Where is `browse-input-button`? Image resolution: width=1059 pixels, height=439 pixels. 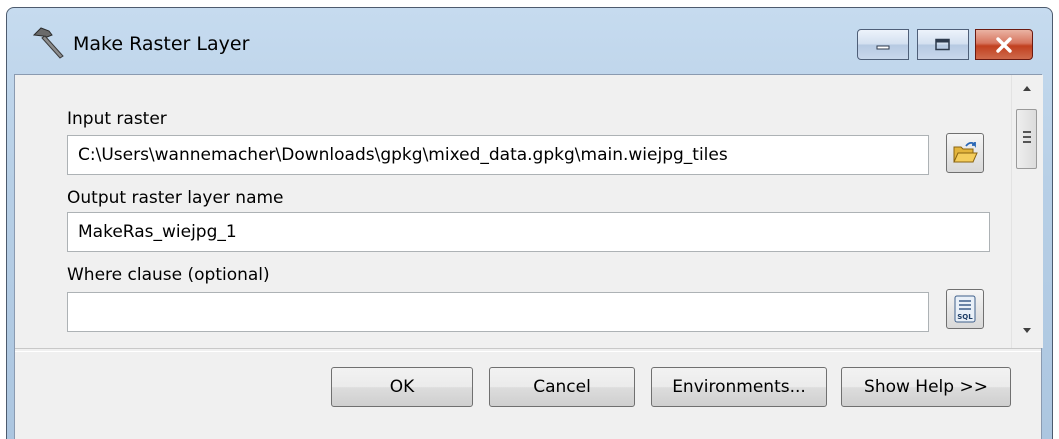 browse-input-button is located at coordinates (965, 153).